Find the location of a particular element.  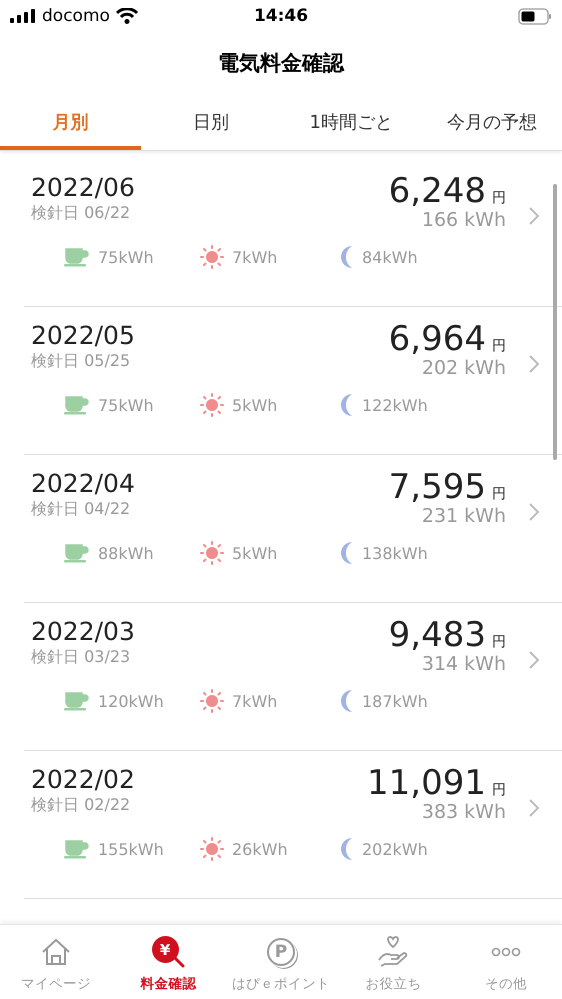

more-dots-icon is located at coordinates (505, 952).